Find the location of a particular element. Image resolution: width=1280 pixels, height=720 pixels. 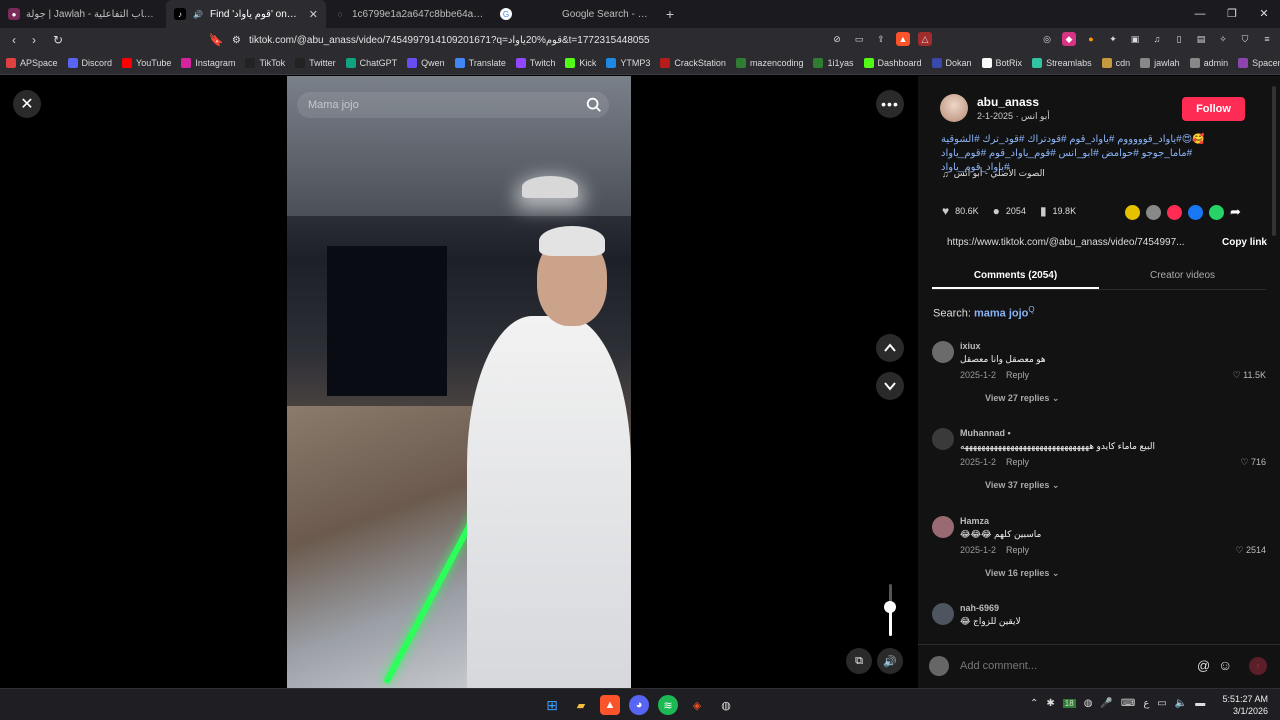

extension-icon: ◆ is located at coordinates (1069, 39).